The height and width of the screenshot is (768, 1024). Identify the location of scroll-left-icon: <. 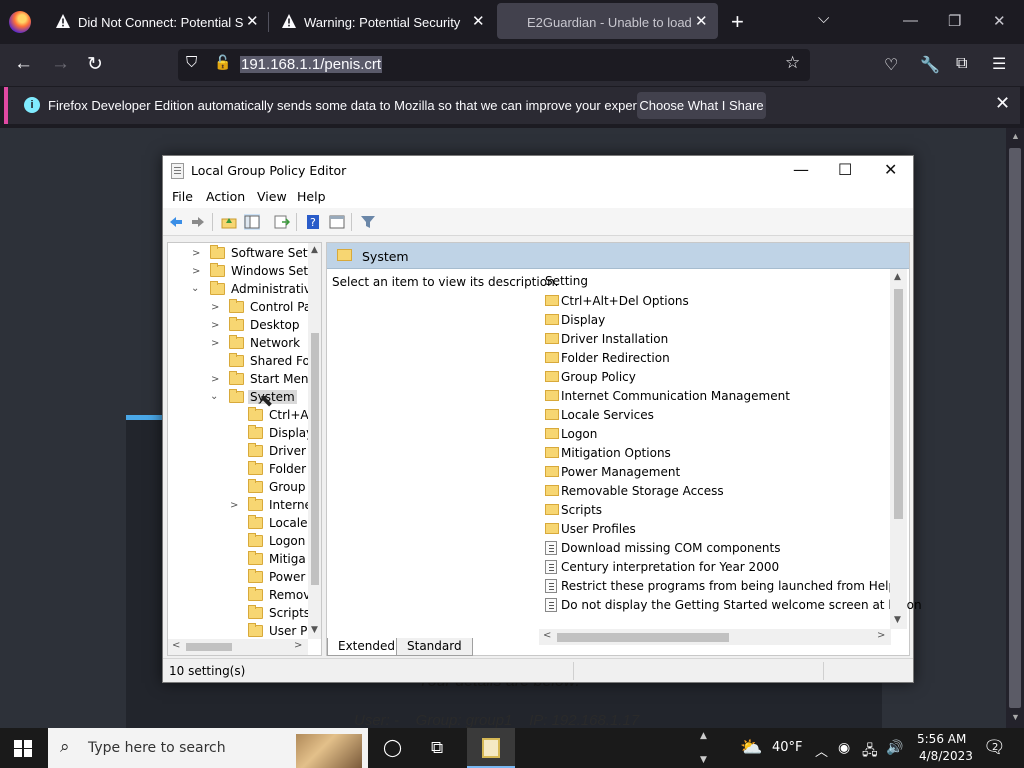
(176, 645).